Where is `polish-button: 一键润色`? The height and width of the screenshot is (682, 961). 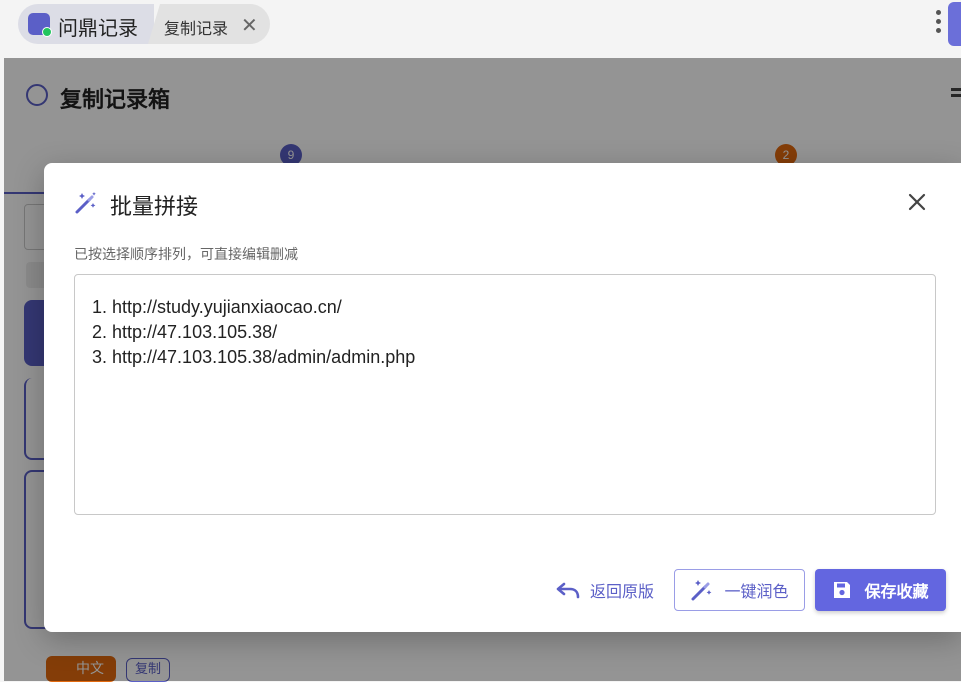
polish-button: 一键润色 is located at coordinates (739, 590).